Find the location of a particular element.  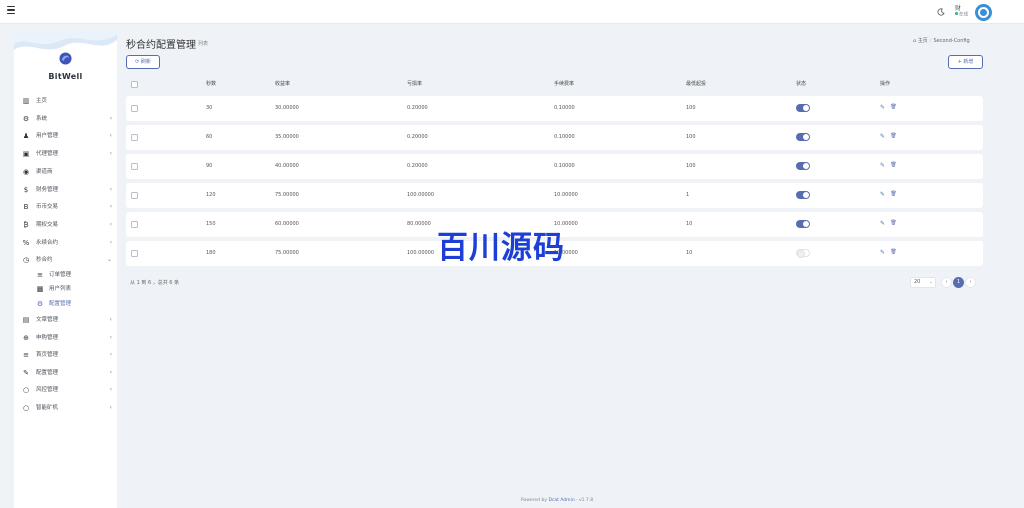

sidebar-item-5: $ 财务管理 ‹ is located at coordinates (67, 190).